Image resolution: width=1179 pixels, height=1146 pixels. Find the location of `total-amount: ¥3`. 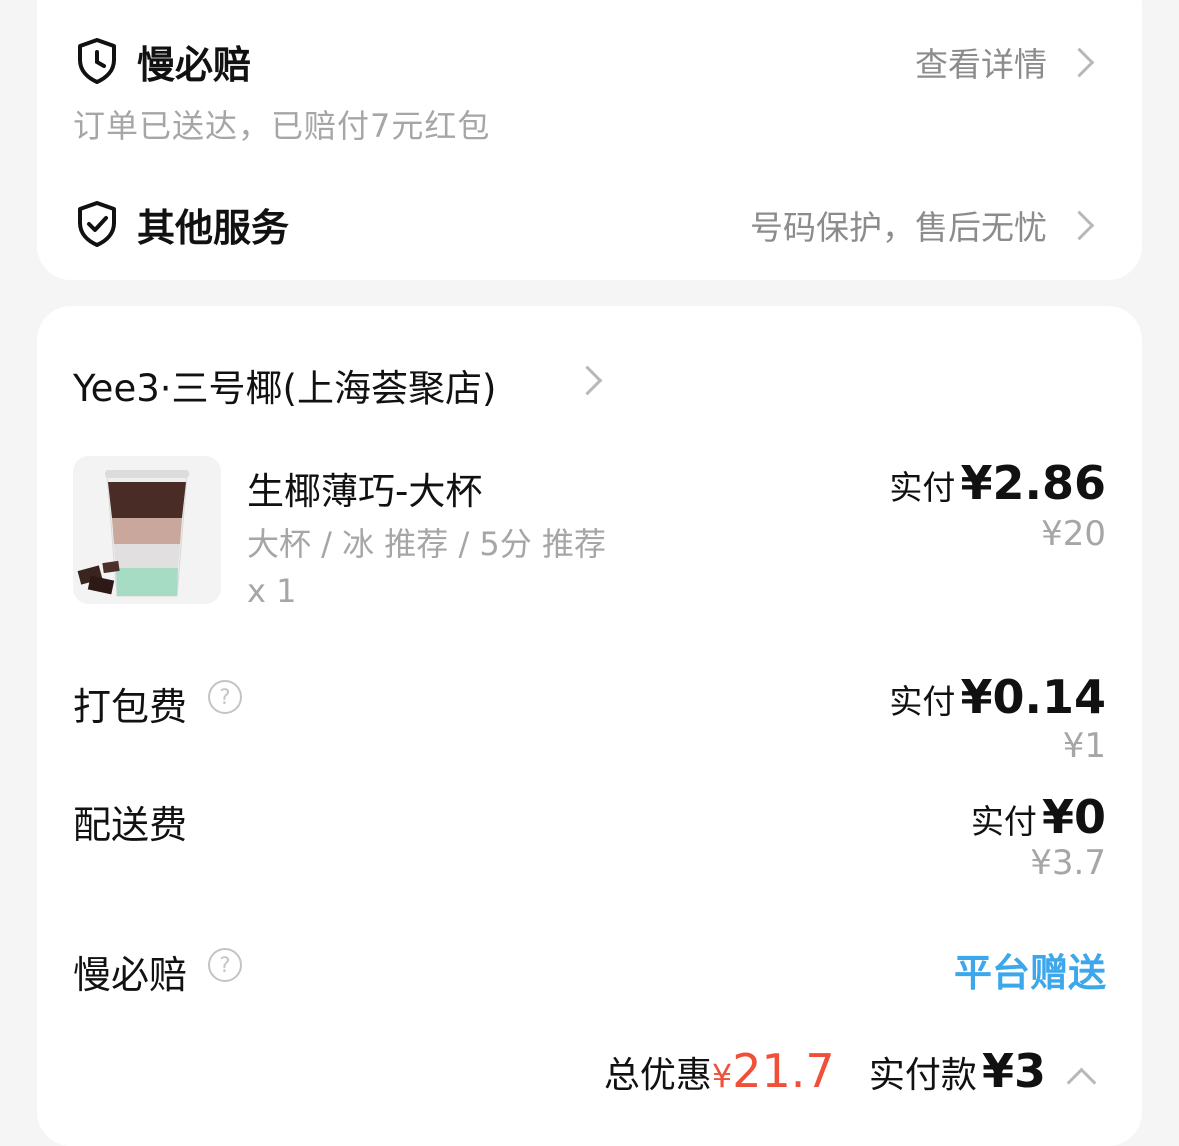

total-amount: ¥3 is located at coordinates (1013, 1071).